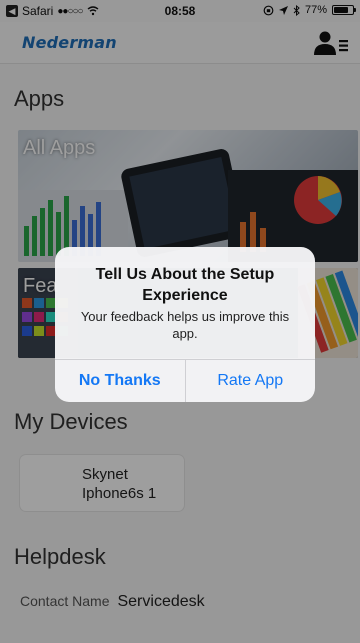  I want to click on rate-app-button: Rate App, so click(250, 381).